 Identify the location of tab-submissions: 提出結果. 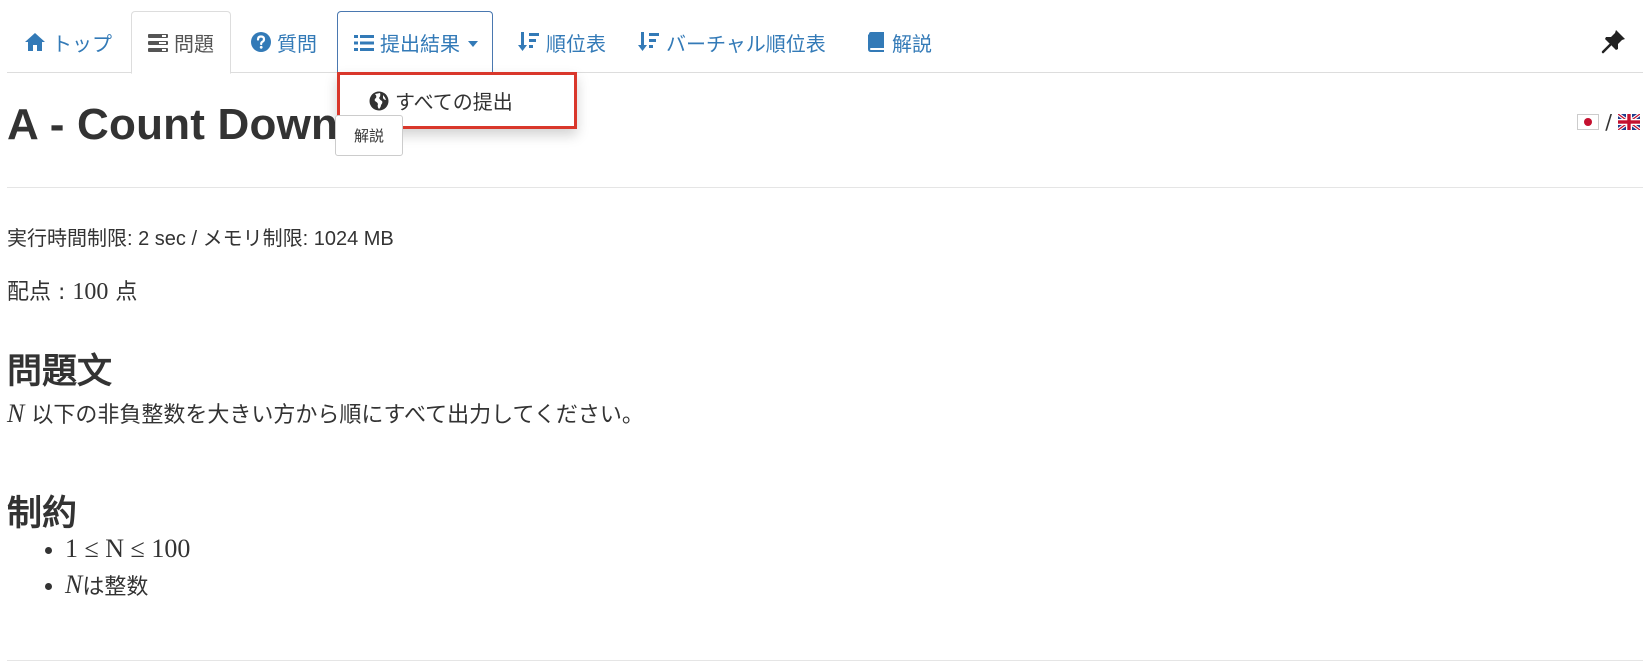
(415, 42).